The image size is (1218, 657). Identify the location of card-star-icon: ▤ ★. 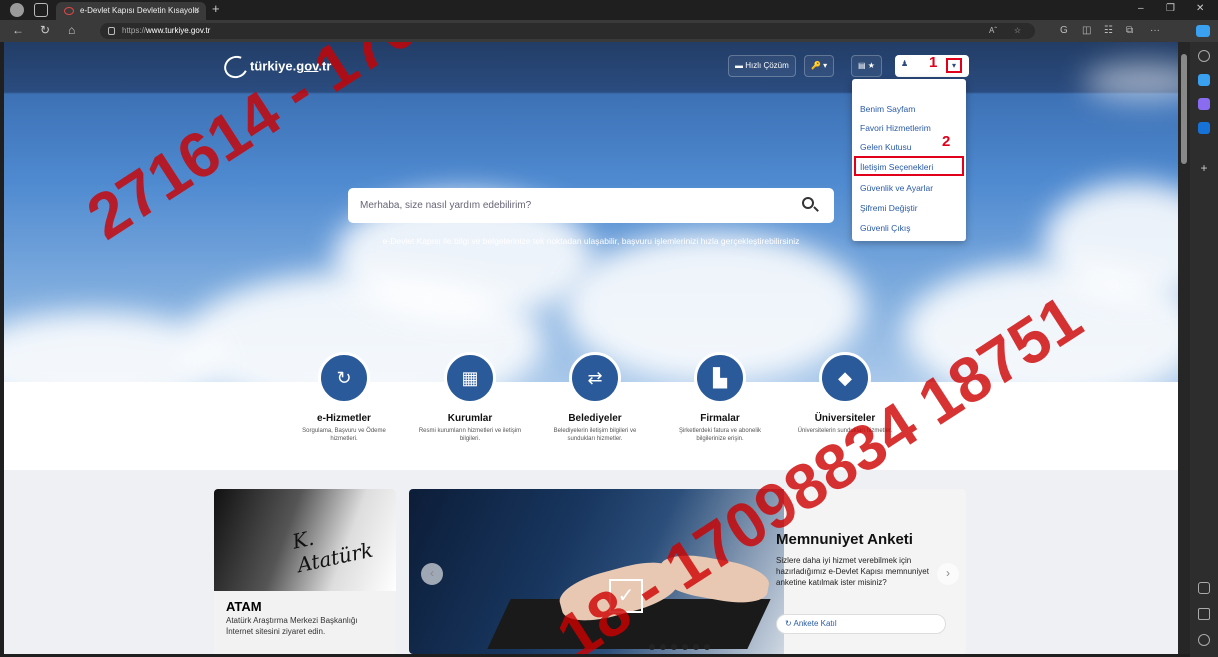
(866, 65).